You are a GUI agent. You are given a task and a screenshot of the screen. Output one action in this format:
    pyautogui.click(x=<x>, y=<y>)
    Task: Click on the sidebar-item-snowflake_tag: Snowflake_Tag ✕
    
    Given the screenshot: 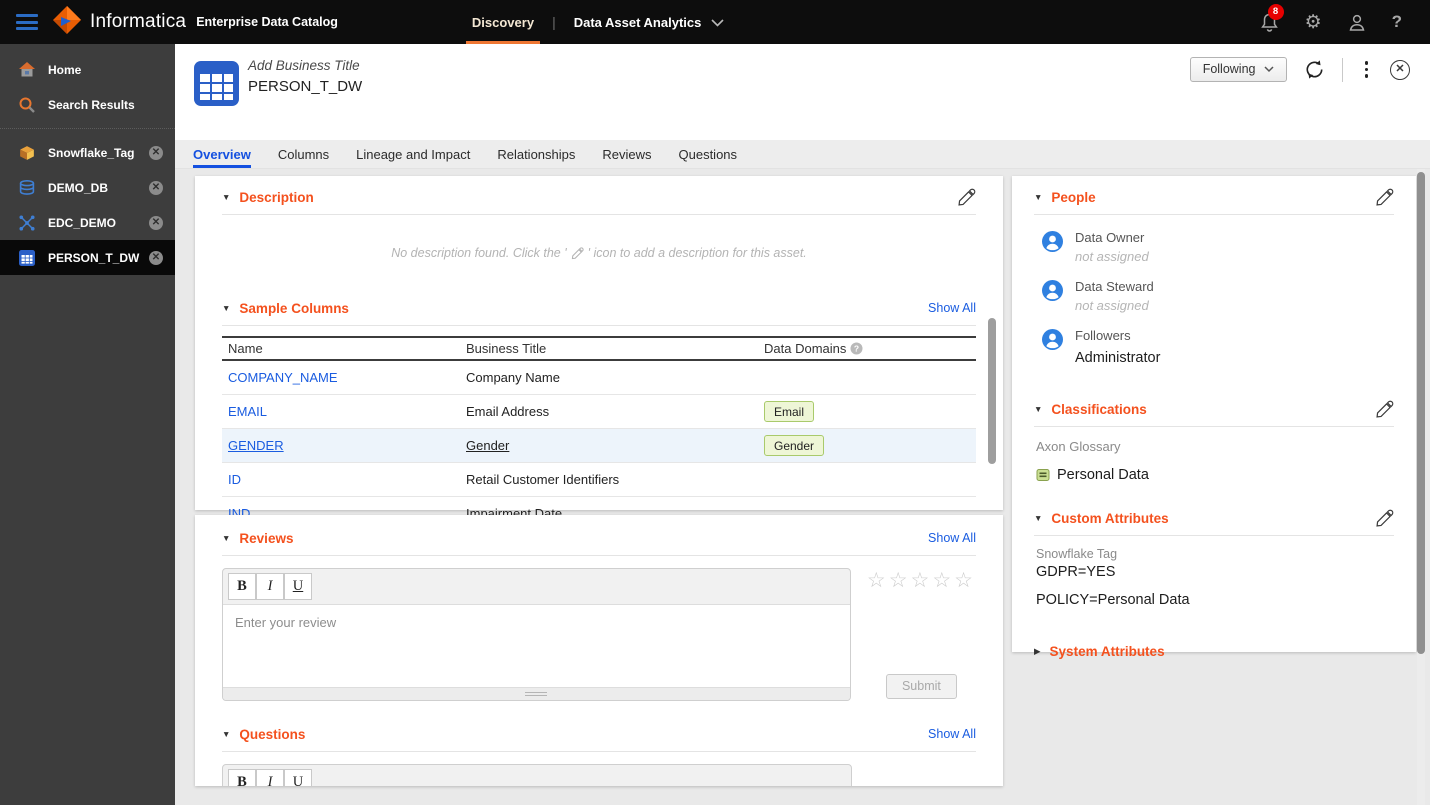 What is the action you would take?
    pyautogui.click(x=87, y=152)
    